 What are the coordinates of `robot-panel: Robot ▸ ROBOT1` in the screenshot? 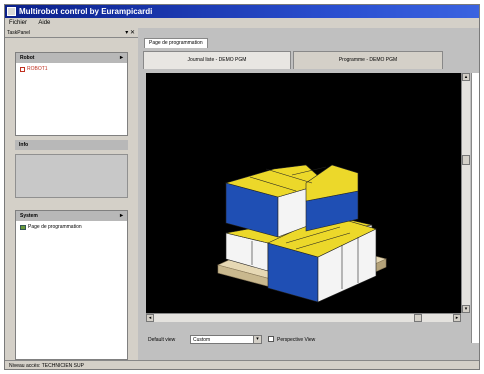 It's located at (71, 94).